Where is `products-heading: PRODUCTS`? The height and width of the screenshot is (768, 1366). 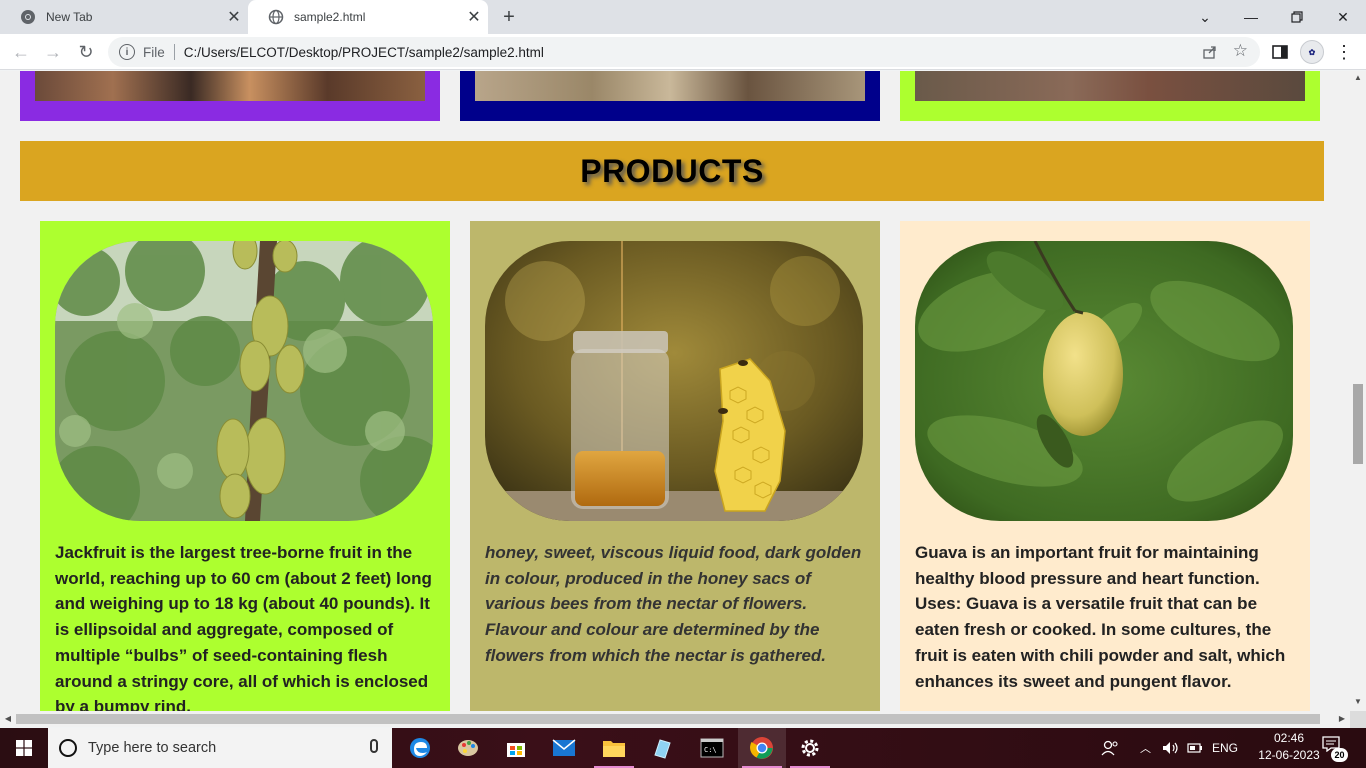
products-heading: PRODUCTS is located at coordinates (672, 170).